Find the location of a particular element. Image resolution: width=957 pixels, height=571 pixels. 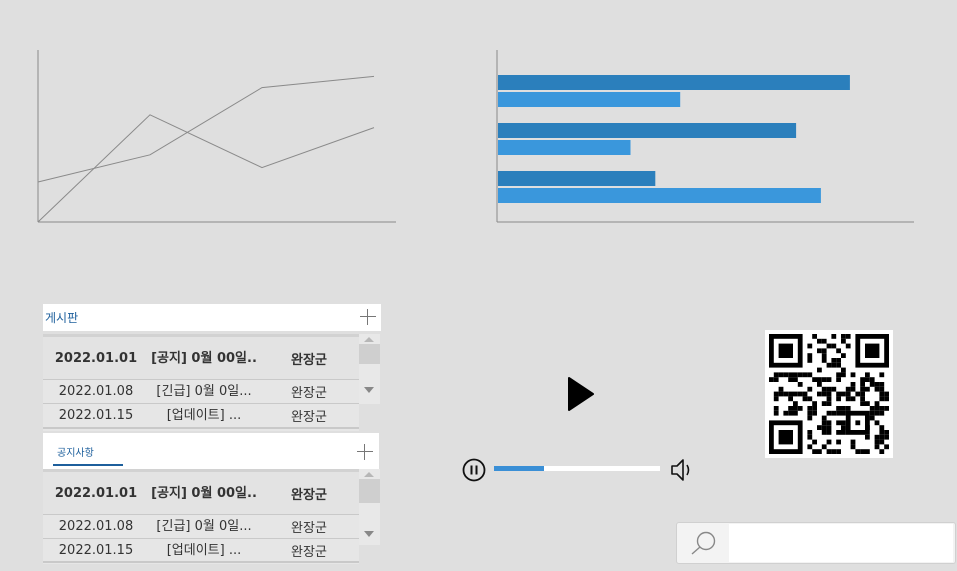

bar-chart is located at coordinates (705, 136).